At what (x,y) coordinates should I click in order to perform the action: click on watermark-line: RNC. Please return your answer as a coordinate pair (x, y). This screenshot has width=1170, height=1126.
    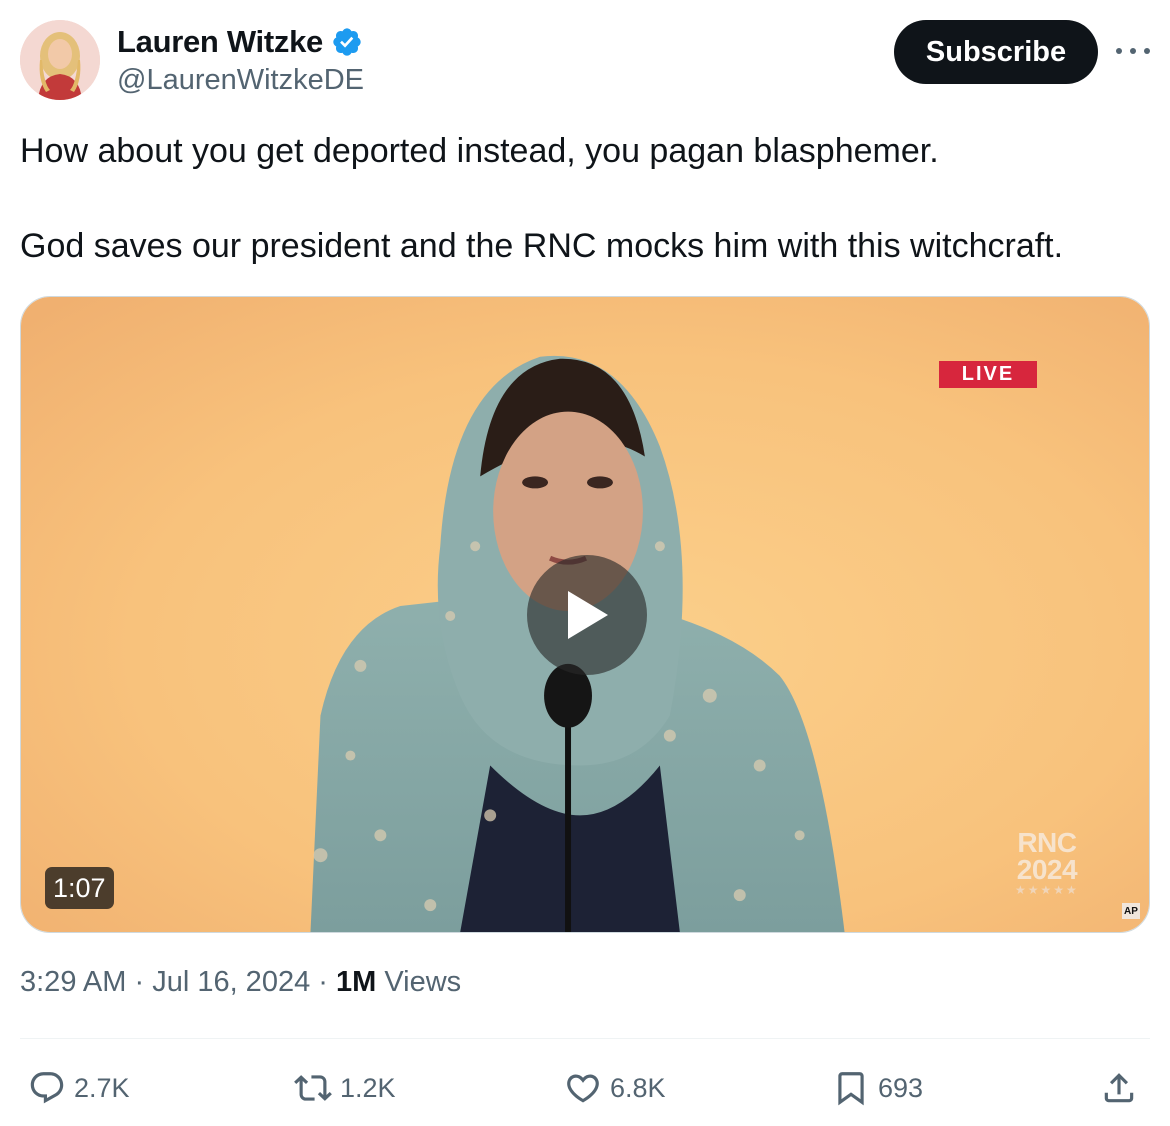
    Looking at the image, I should click on (1047, 842).